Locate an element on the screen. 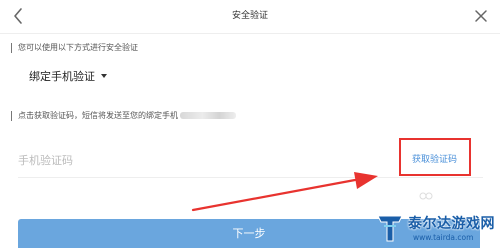 This screenshot has width=500, height=248. site-watermark: 泰尔达游戏网 www.tairda.com is located at coordinates (437, 228).